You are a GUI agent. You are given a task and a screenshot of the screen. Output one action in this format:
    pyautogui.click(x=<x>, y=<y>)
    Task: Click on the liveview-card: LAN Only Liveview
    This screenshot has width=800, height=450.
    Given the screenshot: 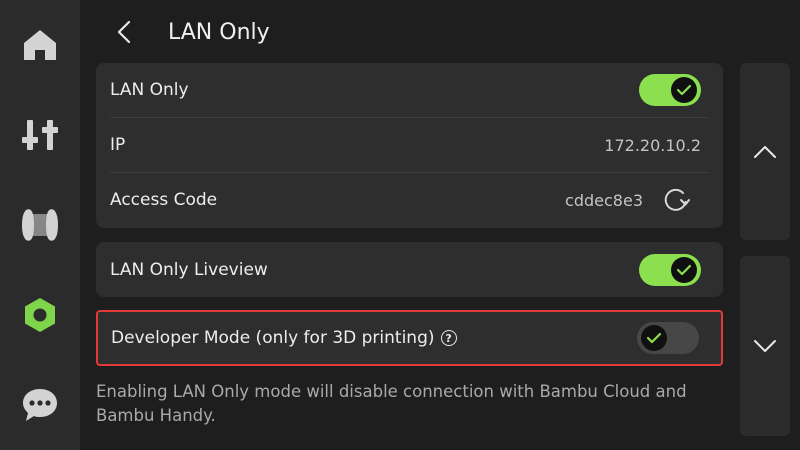 What is the action you would take?
    pyautogui.click(x=409, y=269)
    